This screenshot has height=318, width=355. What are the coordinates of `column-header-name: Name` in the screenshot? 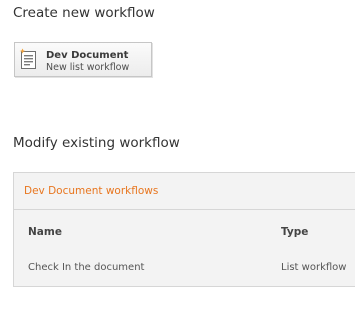 It's located at (45, 232).